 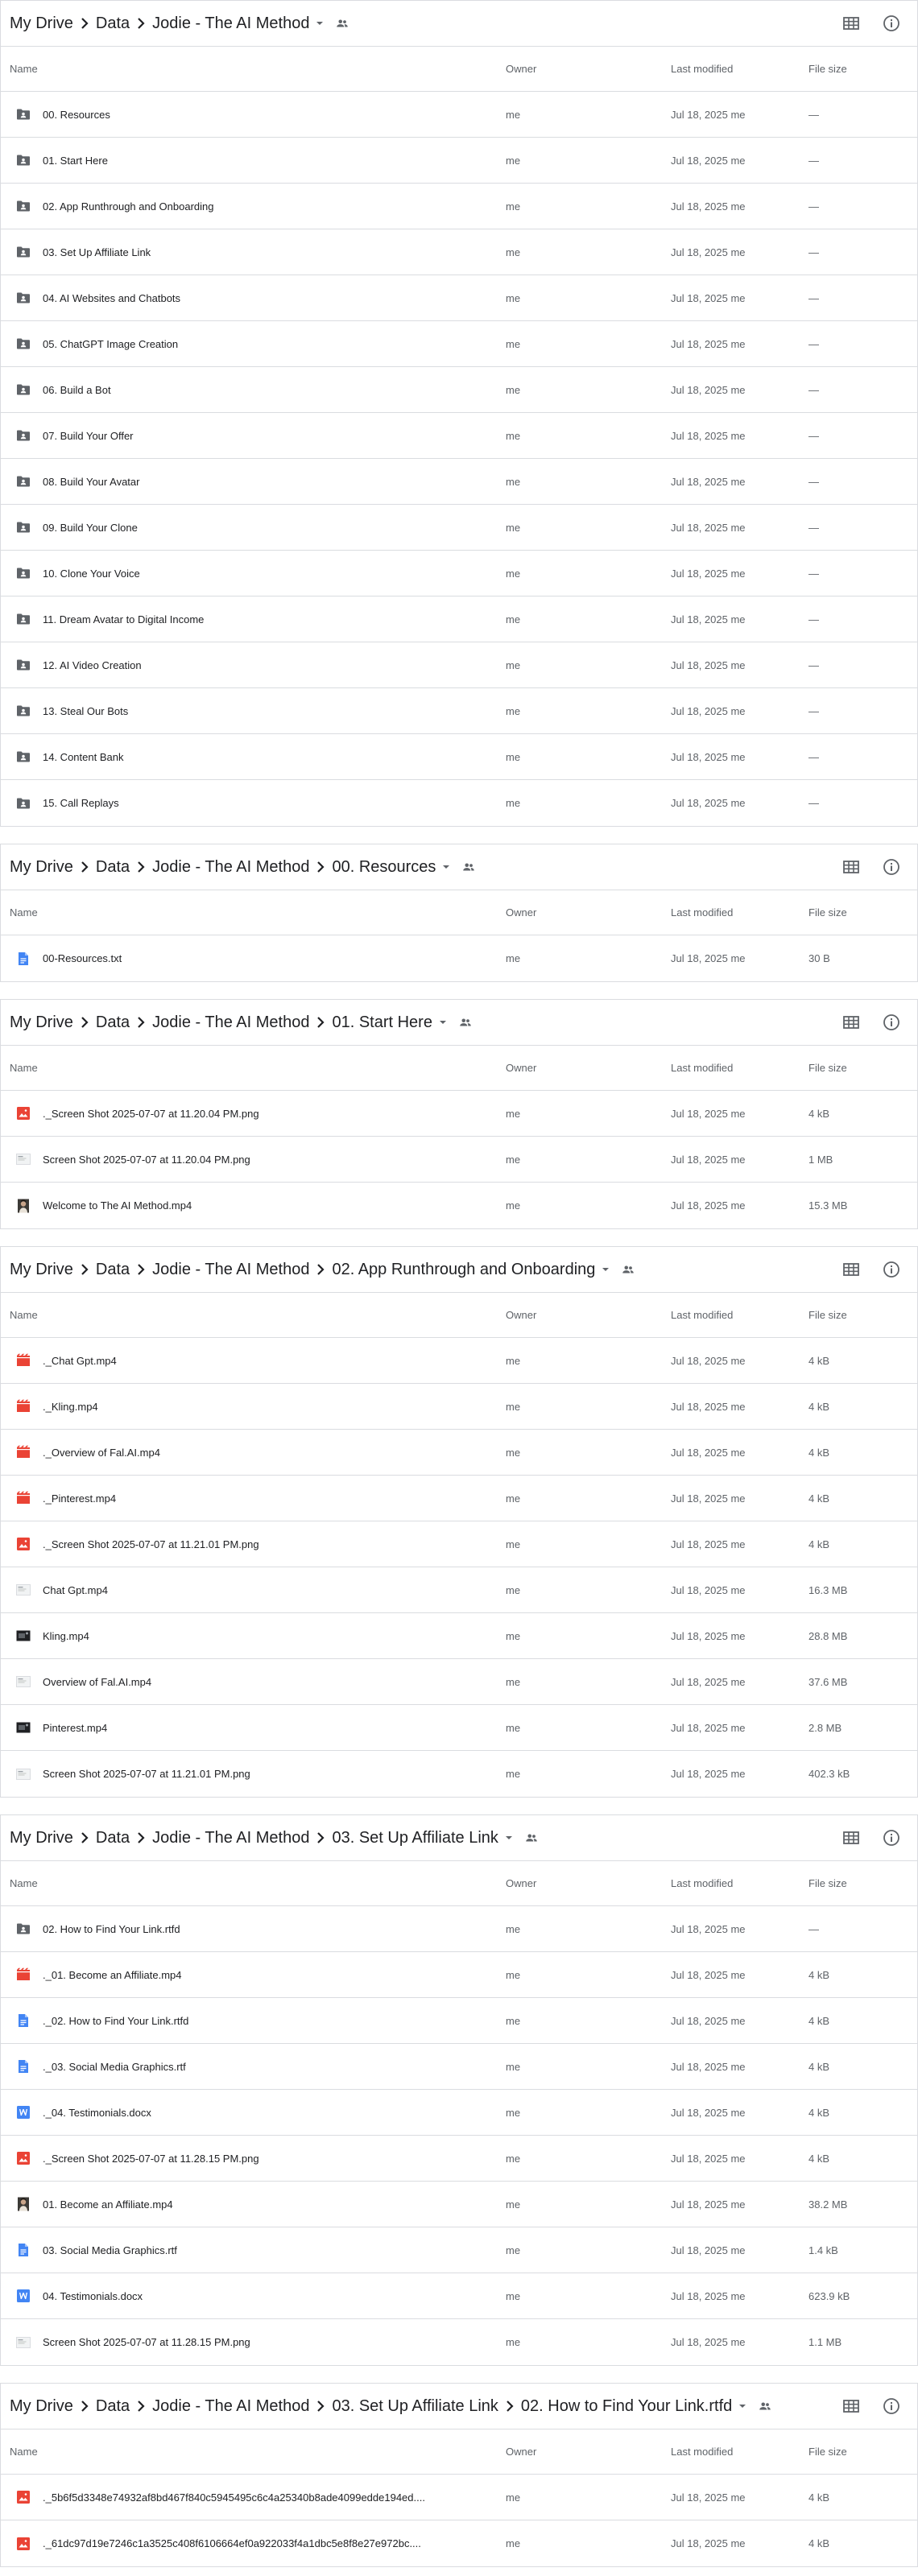 I want to click on breadcrumb-item-01-start-here: 01. Start Here, so click(x=382, y=1022).